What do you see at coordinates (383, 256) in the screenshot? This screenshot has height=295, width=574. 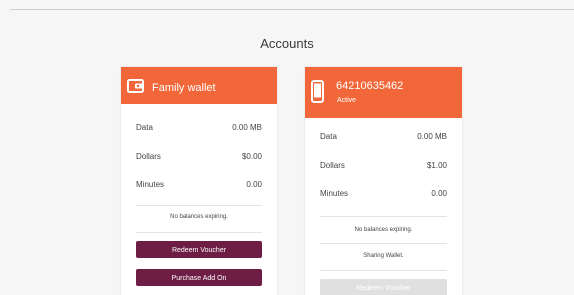 I see `sharing-note: Sharing Wallet.` at bounding box center [383, 256].